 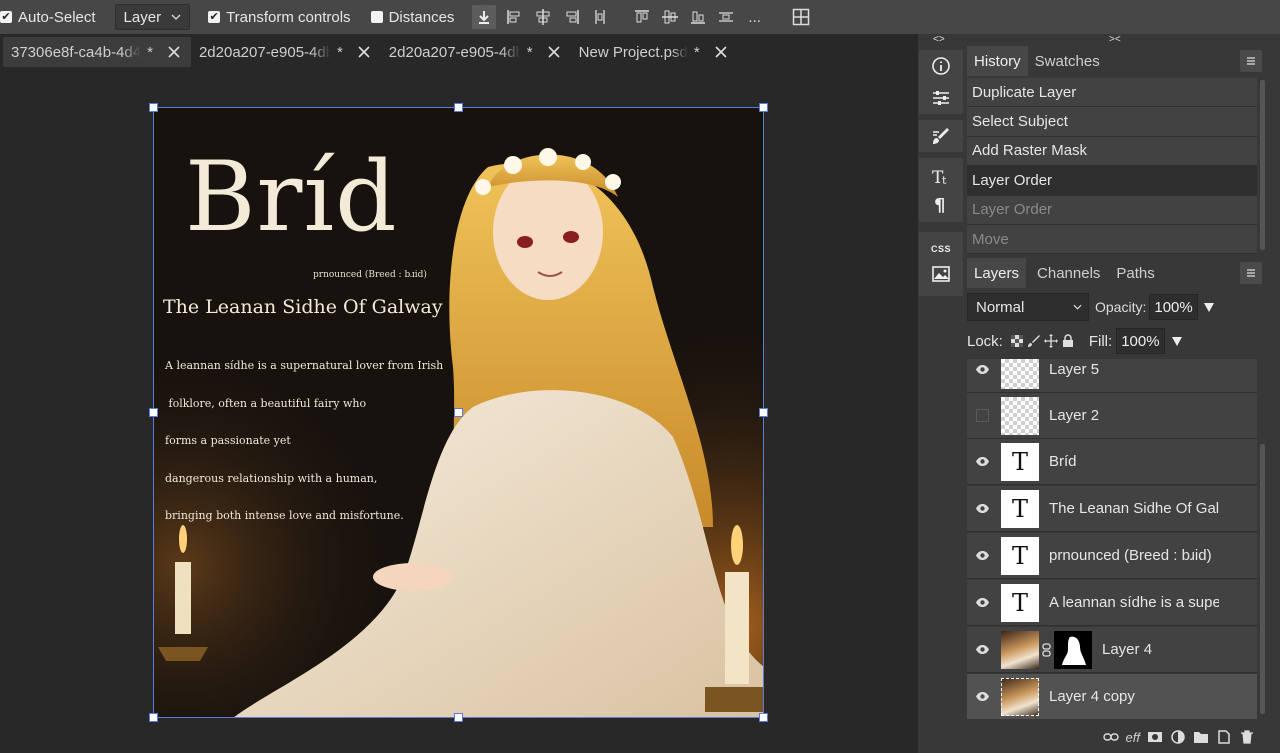 I want to click on lock-transparency-icon, so click(x=1017, y=341).